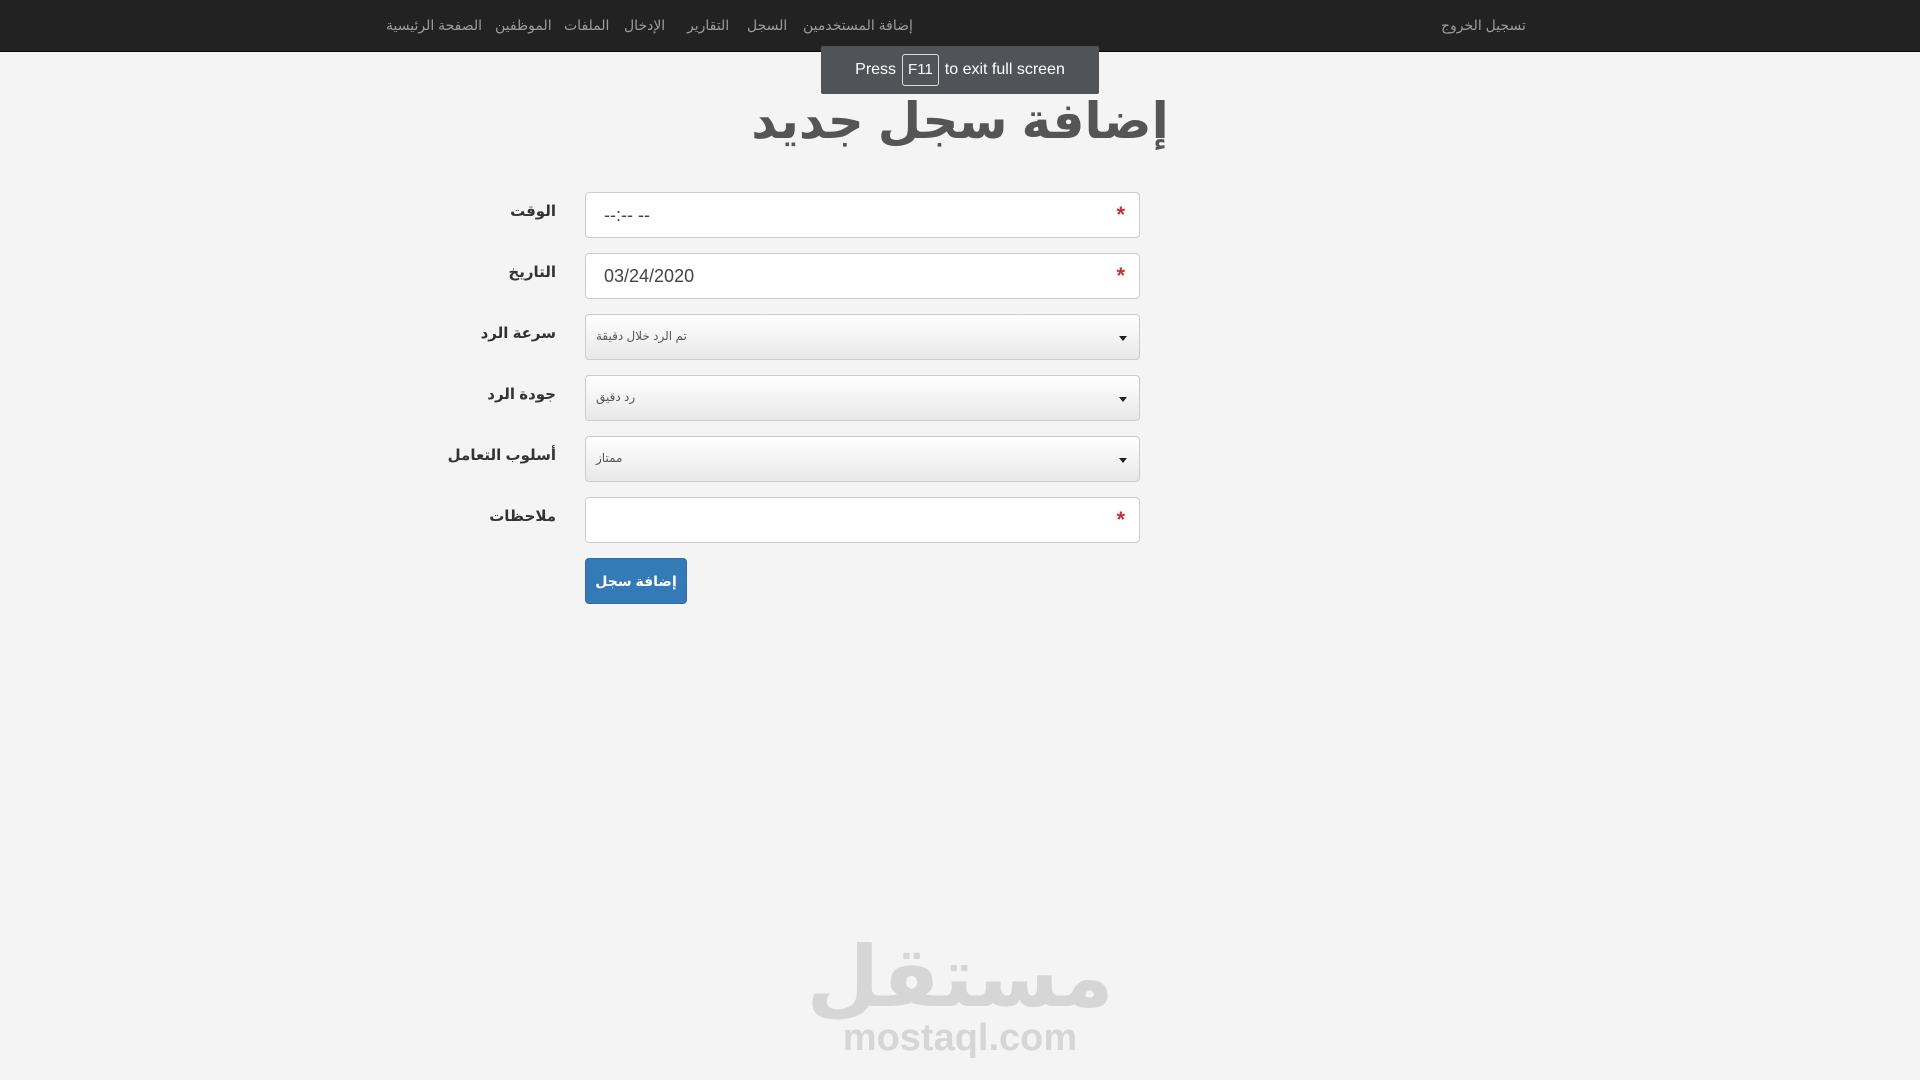 The width and height of the screenshot is (1920, 1080). What do you see at coordinates (862, 337) in the screenshot?
I see `response-speed-select: تم الرد خلال دقيقة` at bounding box center [862, 337].